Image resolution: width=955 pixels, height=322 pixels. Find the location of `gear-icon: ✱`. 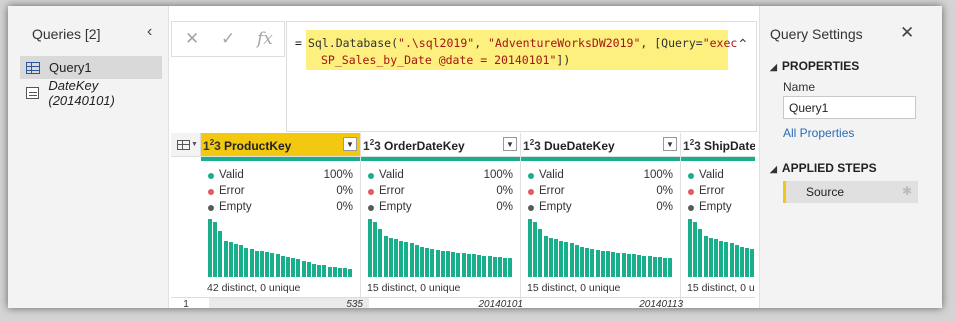

gear-icon: ✱ is located at coordinates (907, 191).